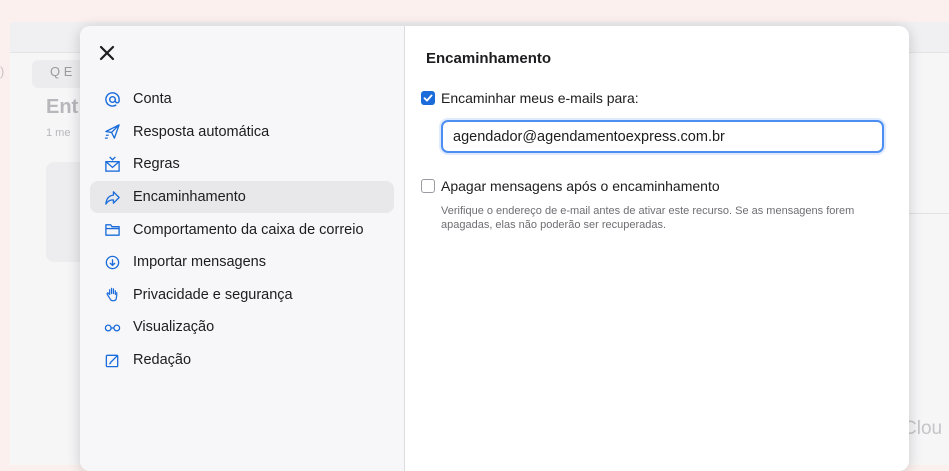 Image resolution: width=949 pixels, height=471 pixels. What do you see at coordinates (201, 131) in the screenshot?
I see `sidebar-item-label: Resposta automática` at bounding box center [201, 131].